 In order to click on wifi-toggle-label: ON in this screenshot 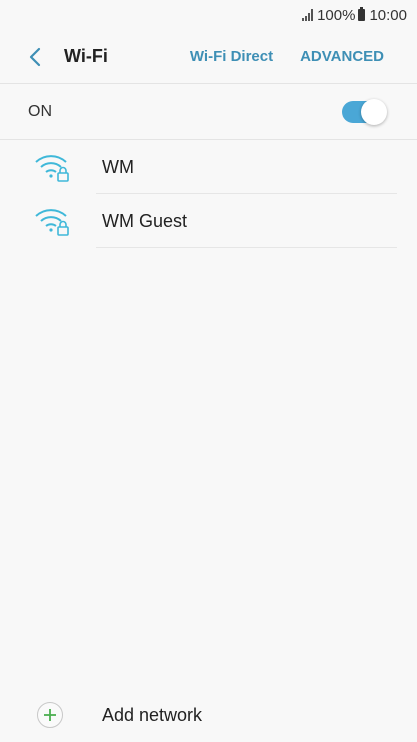, I will do `click(40, 111)`.